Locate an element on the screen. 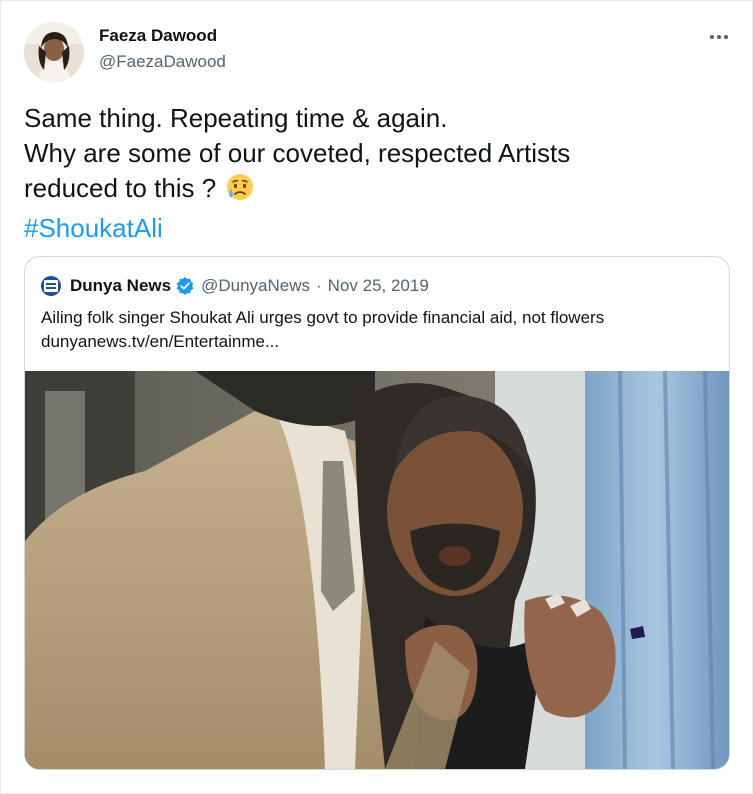  quoted-tweet-header: Dunya News @DunyaNews · Nov 25, 2019 is located at coordinates (235, 286).